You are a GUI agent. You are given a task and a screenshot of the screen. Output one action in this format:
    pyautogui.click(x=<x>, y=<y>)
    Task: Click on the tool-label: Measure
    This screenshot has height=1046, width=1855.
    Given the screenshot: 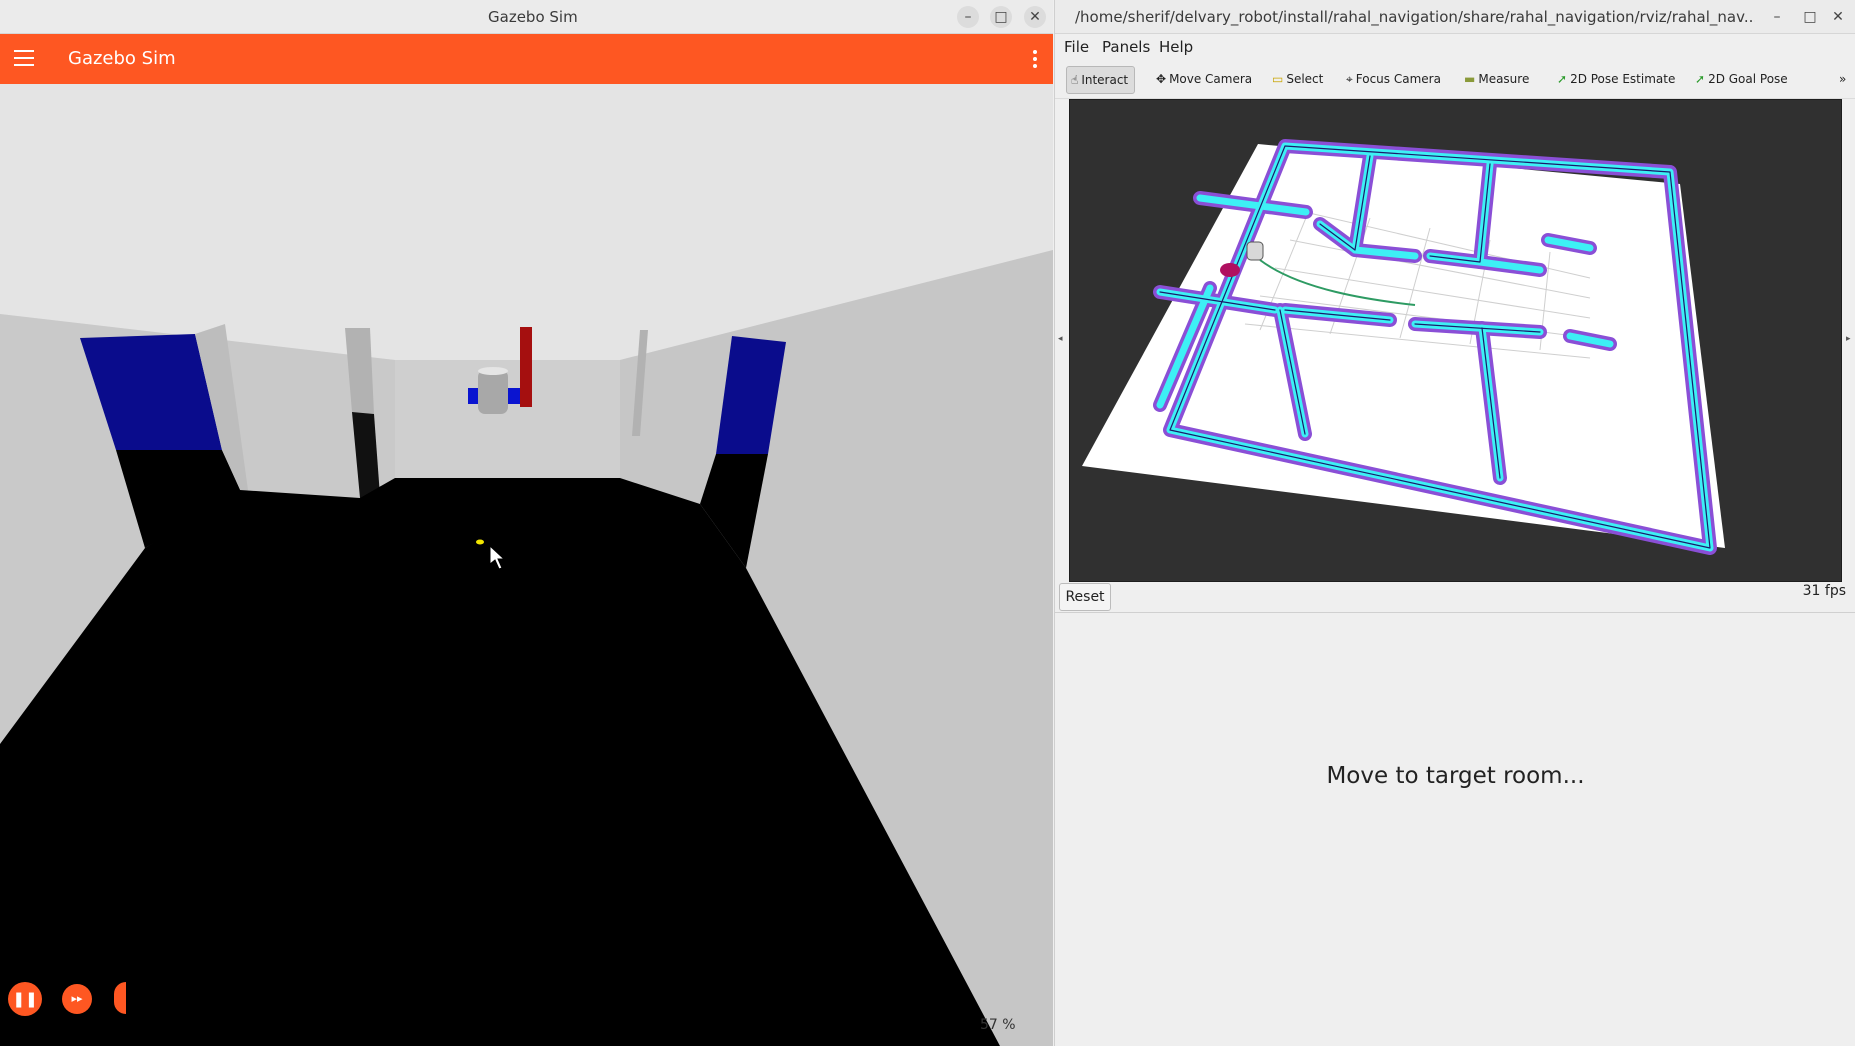 What is the action you would take?
    pyautogui.click(x=1504, y=79)
    